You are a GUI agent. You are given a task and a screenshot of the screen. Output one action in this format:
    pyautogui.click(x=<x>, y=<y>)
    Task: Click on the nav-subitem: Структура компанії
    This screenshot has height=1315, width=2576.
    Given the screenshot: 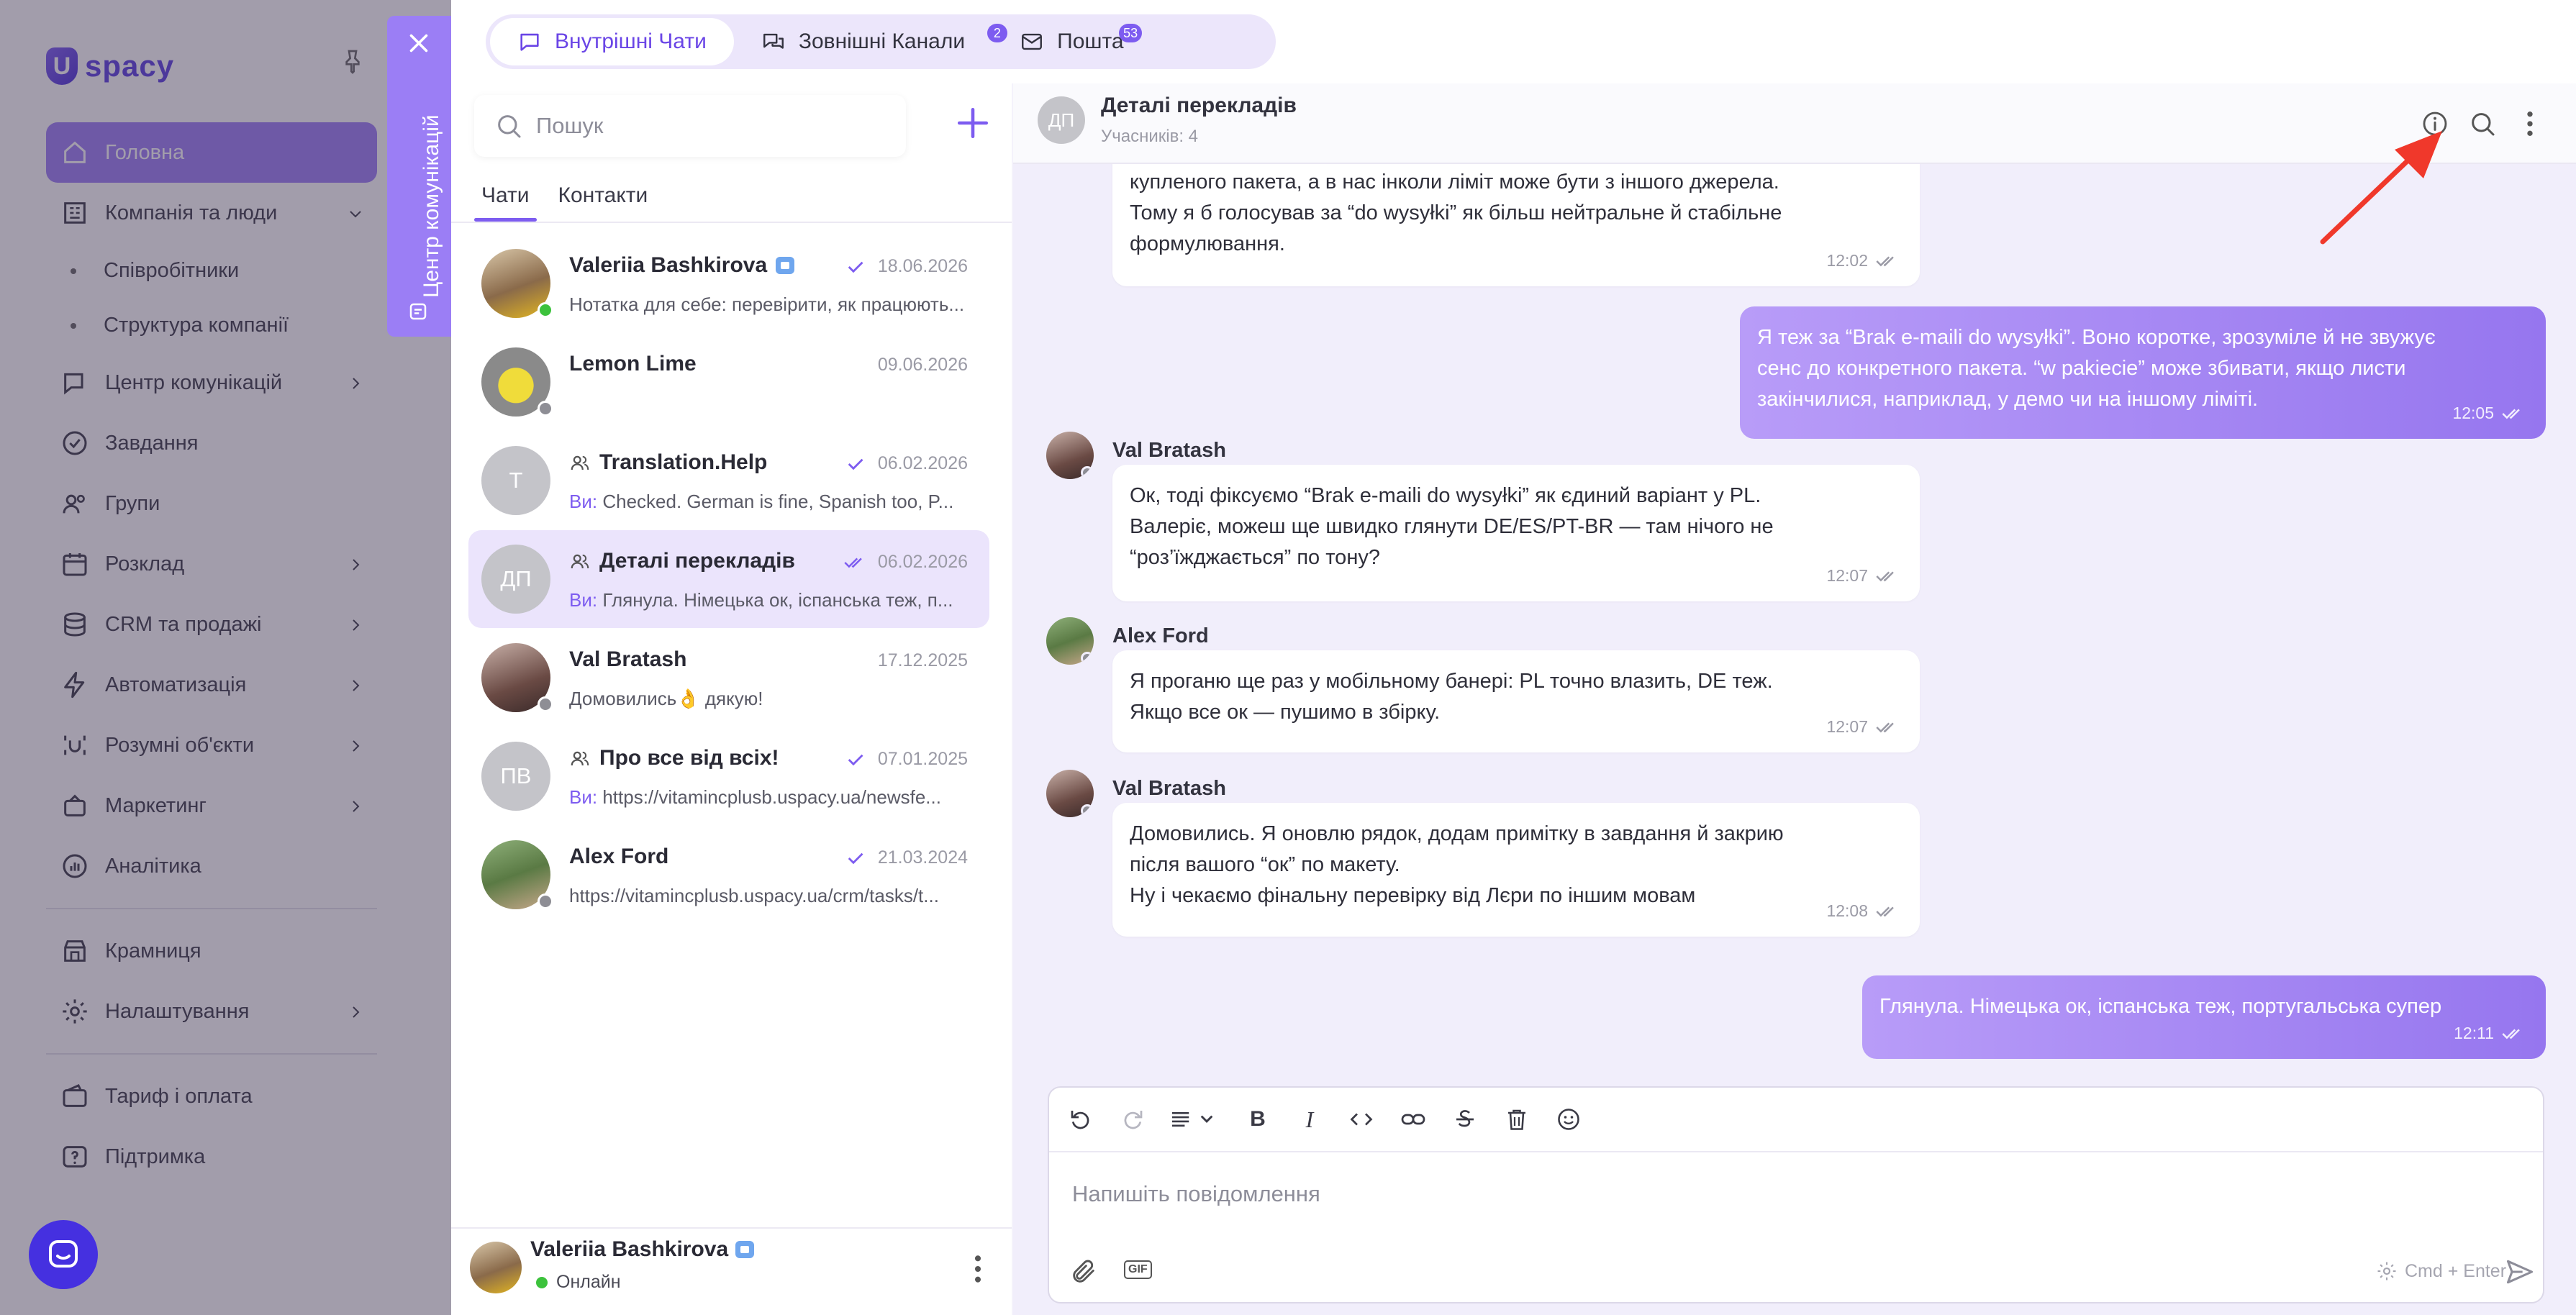 What is the action you would take?
    pyautogui.click(x=212, y=325)
    